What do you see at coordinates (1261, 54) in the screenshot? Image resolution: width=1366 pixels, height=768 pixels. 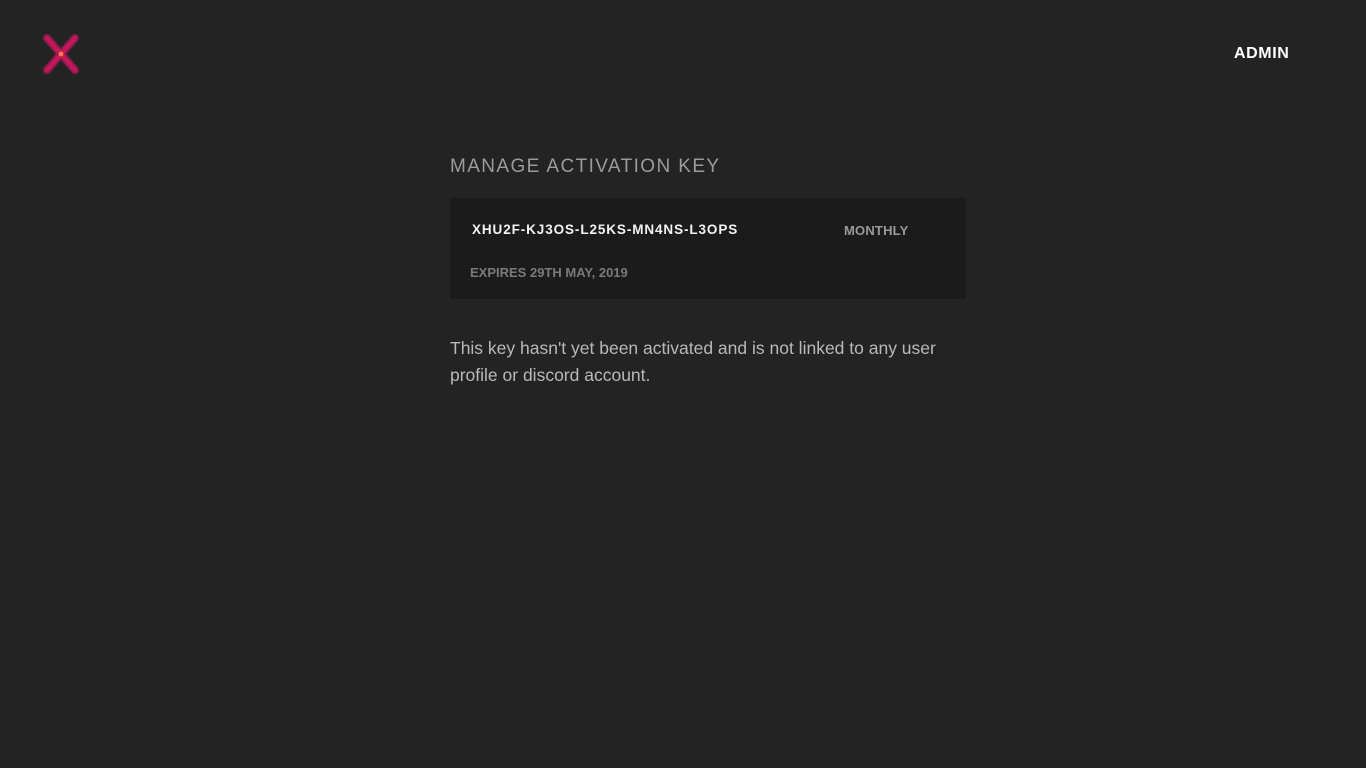 I see `admin-link: ADMIN` at bounding box center [1261, 54].